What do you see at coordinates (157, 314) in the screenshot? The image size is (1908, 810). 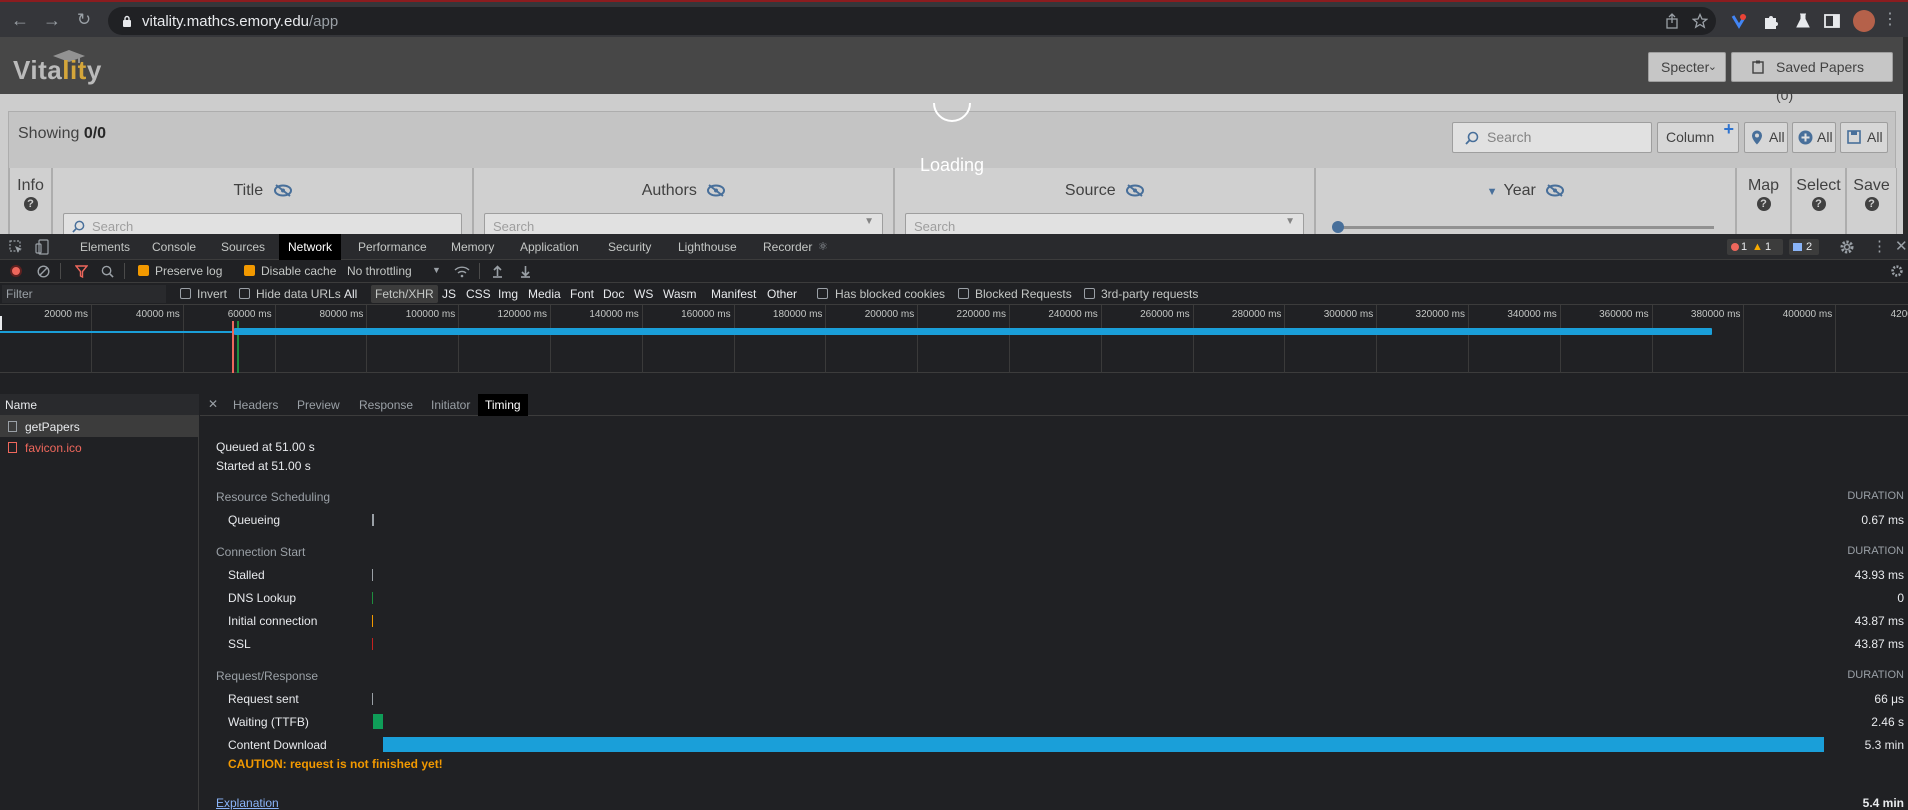 I see `timeline-tick-label: 40000 ms` at bounding box center [157, 314].